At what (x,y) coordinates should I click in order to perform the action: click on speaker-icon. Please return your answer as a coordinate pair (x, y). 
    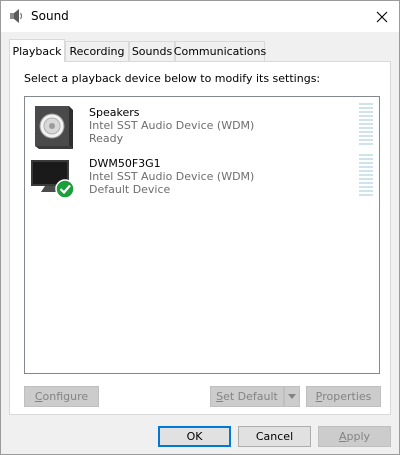
    Looking at the image, I should click on (54, 127).